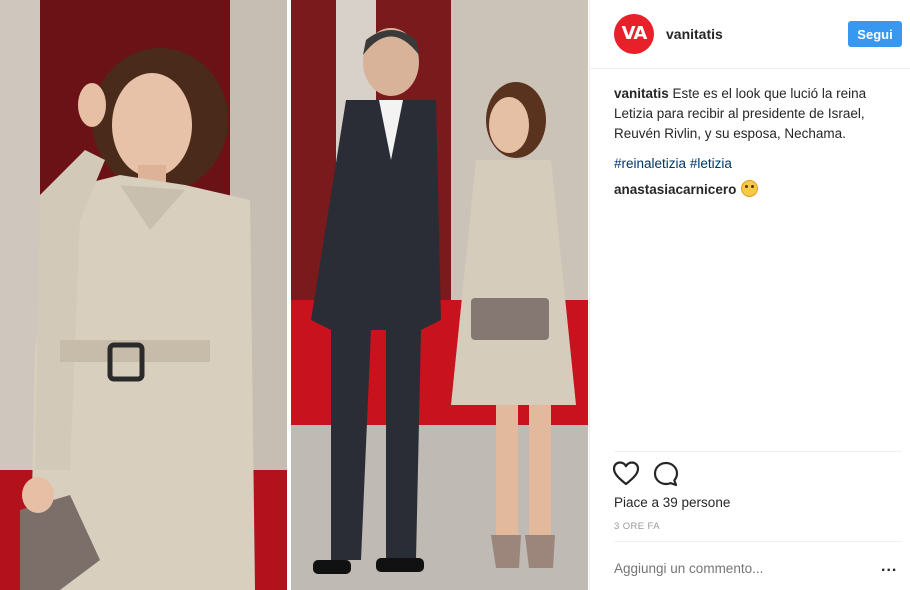 Image resolution: width=910 pixels, height=590 pixels. I want to click on post-timestamp: 3 ORE FA, so click(637, 526).